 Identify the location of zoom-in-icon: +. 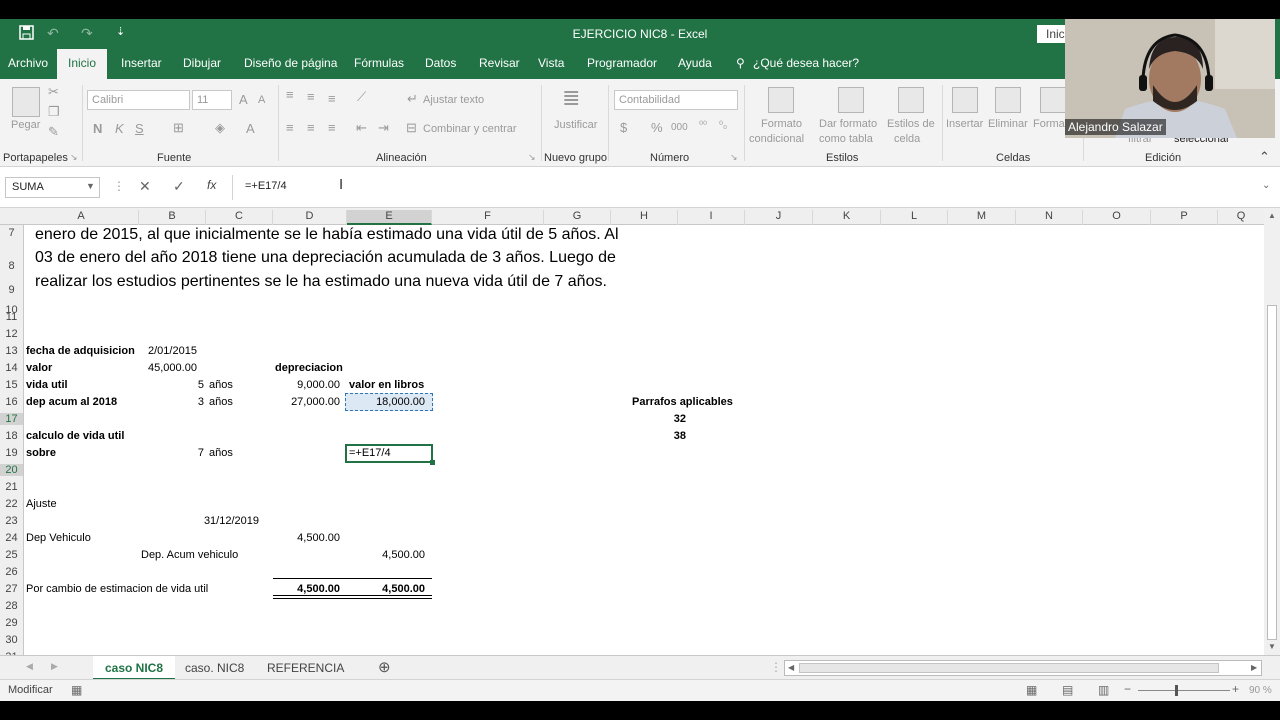
(1235, 689).